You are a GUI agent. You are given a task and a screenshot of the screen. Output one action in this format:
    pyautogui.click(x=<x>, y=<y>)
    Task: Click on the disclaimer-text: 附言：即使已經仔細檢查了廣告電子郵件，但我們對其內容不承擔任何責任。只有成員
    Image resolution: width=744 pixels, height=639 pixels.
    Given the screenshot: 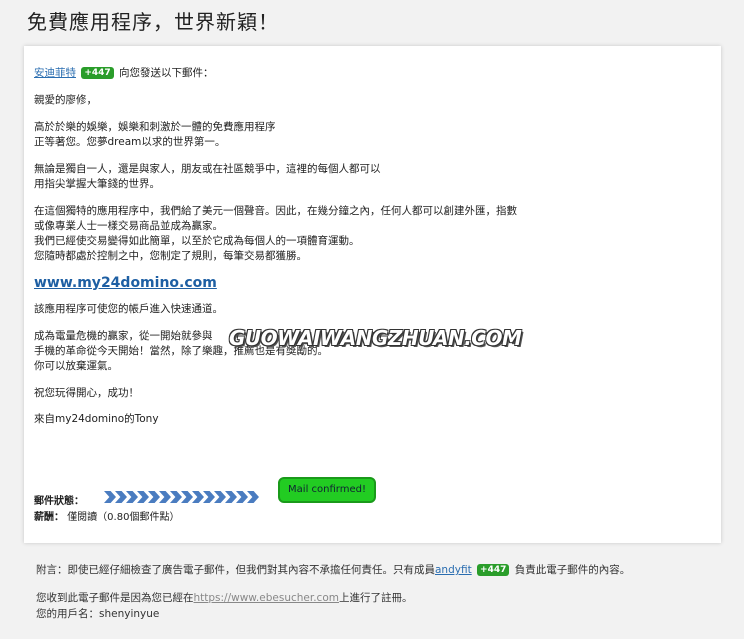 What is the action you would take?
    pyautogui.click(x=235, y=570)
    